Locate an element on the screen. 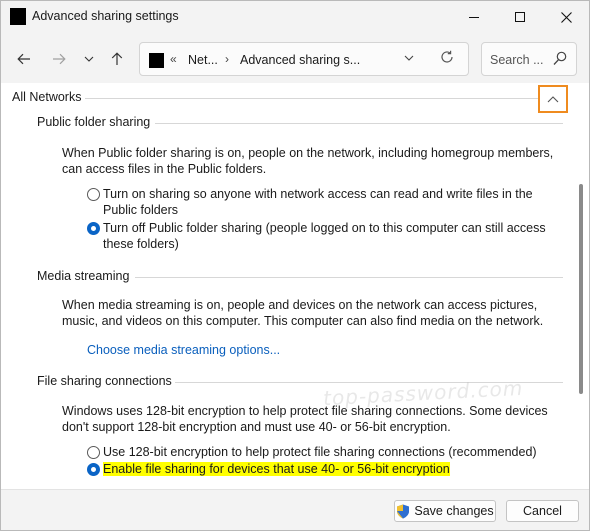 The width and height of the screenshot is (590, 531). refresh-button is located at coordinates (447, 59).